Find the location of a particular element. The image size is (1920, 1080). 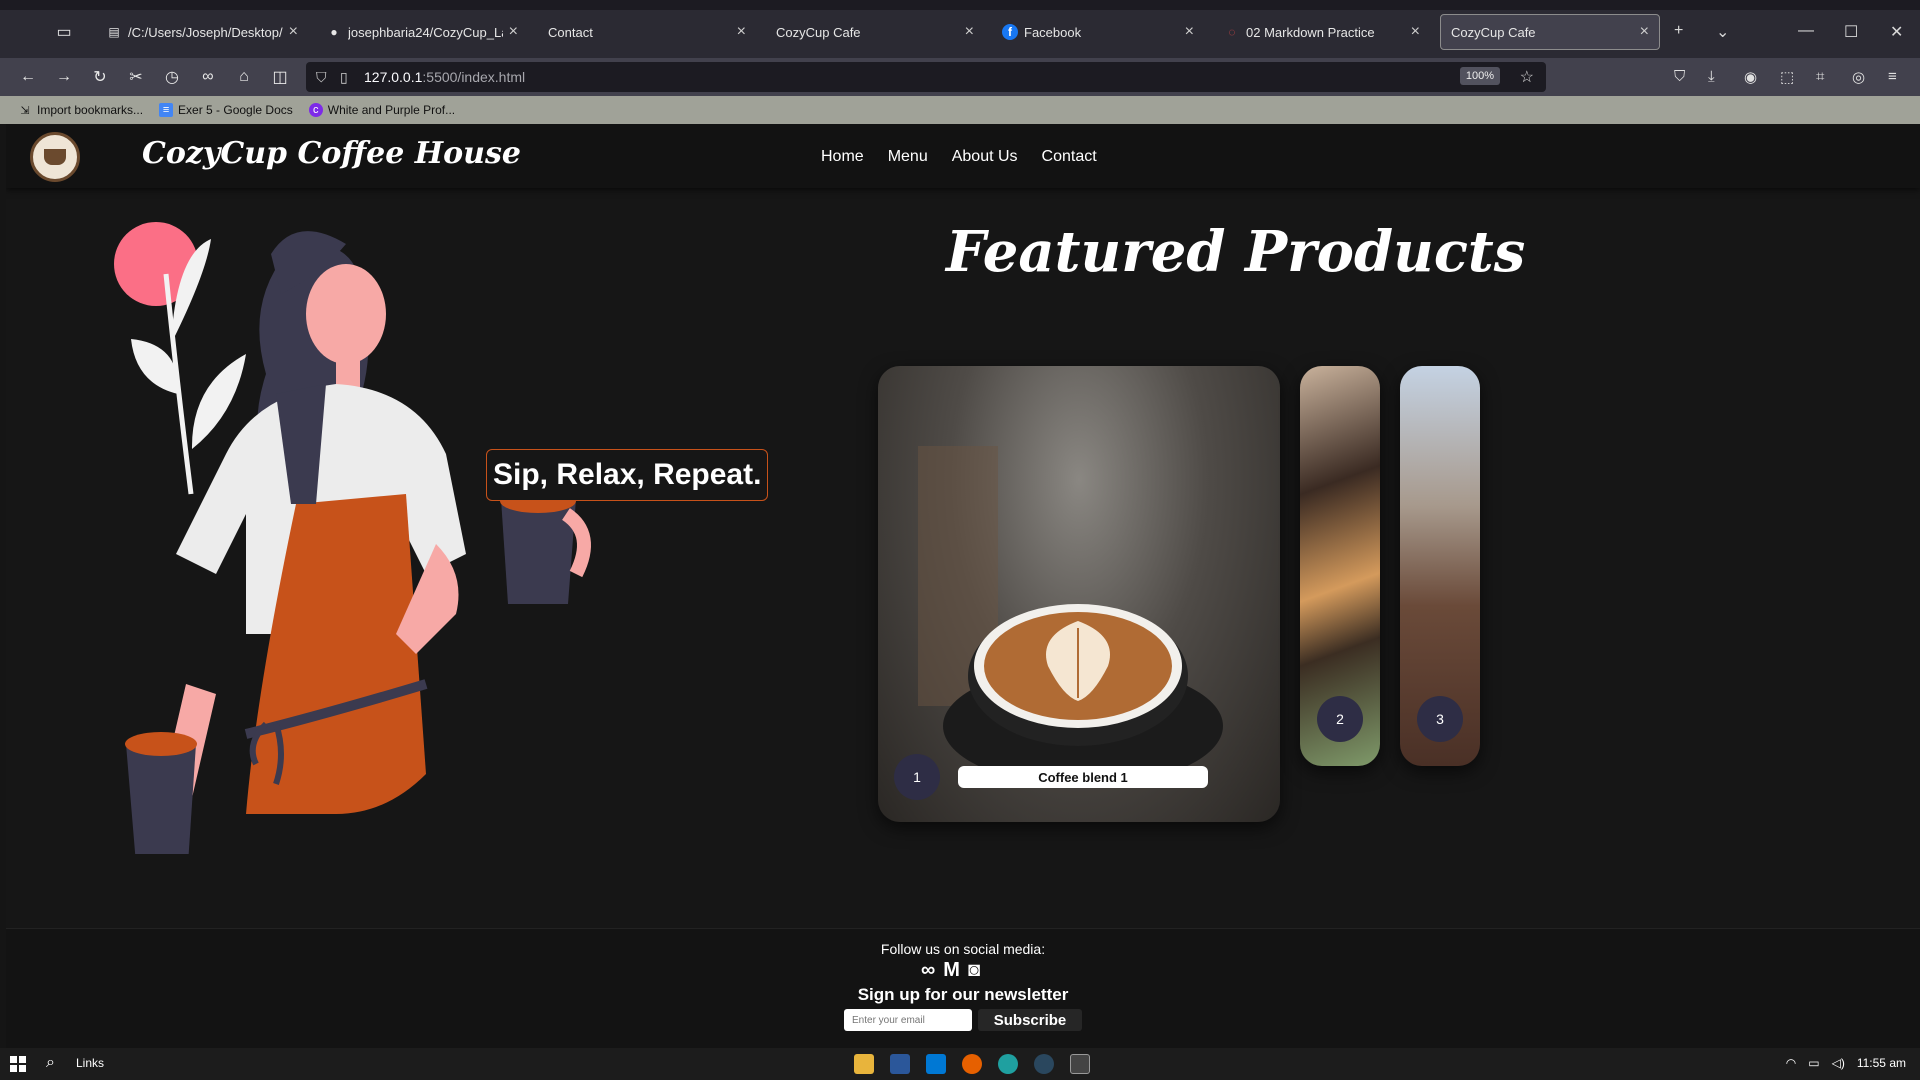

page-icon: ▯ is located at coordinates (344, 76).